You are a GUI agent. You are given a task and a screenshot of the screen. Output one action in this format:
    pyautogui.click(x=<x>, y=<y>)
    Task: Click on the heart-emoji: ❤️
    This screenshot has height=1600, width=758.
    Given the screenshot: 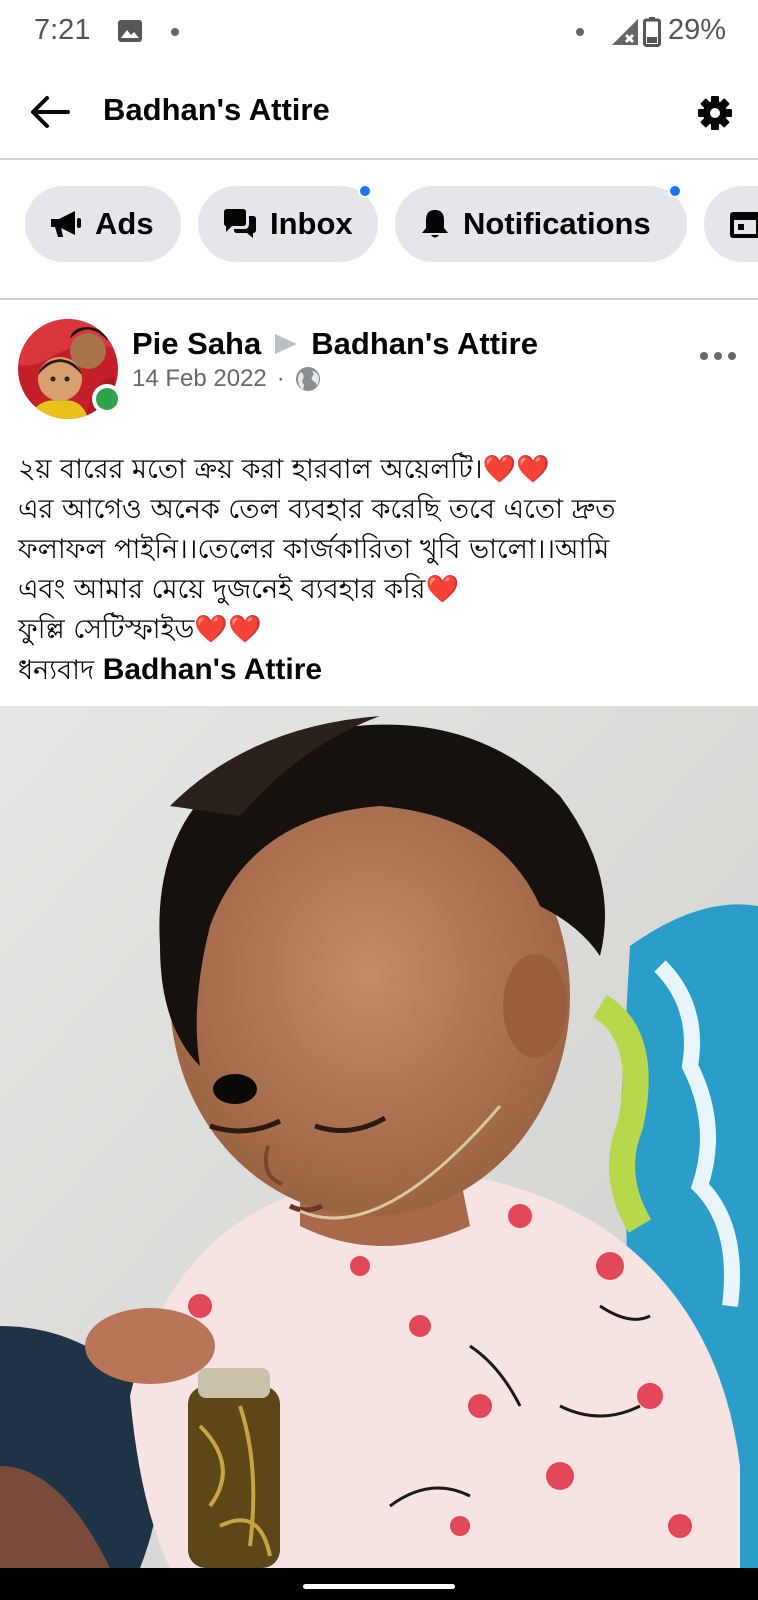 What is the action you would take?
    pyautogui.click(x=442, y=589)
    